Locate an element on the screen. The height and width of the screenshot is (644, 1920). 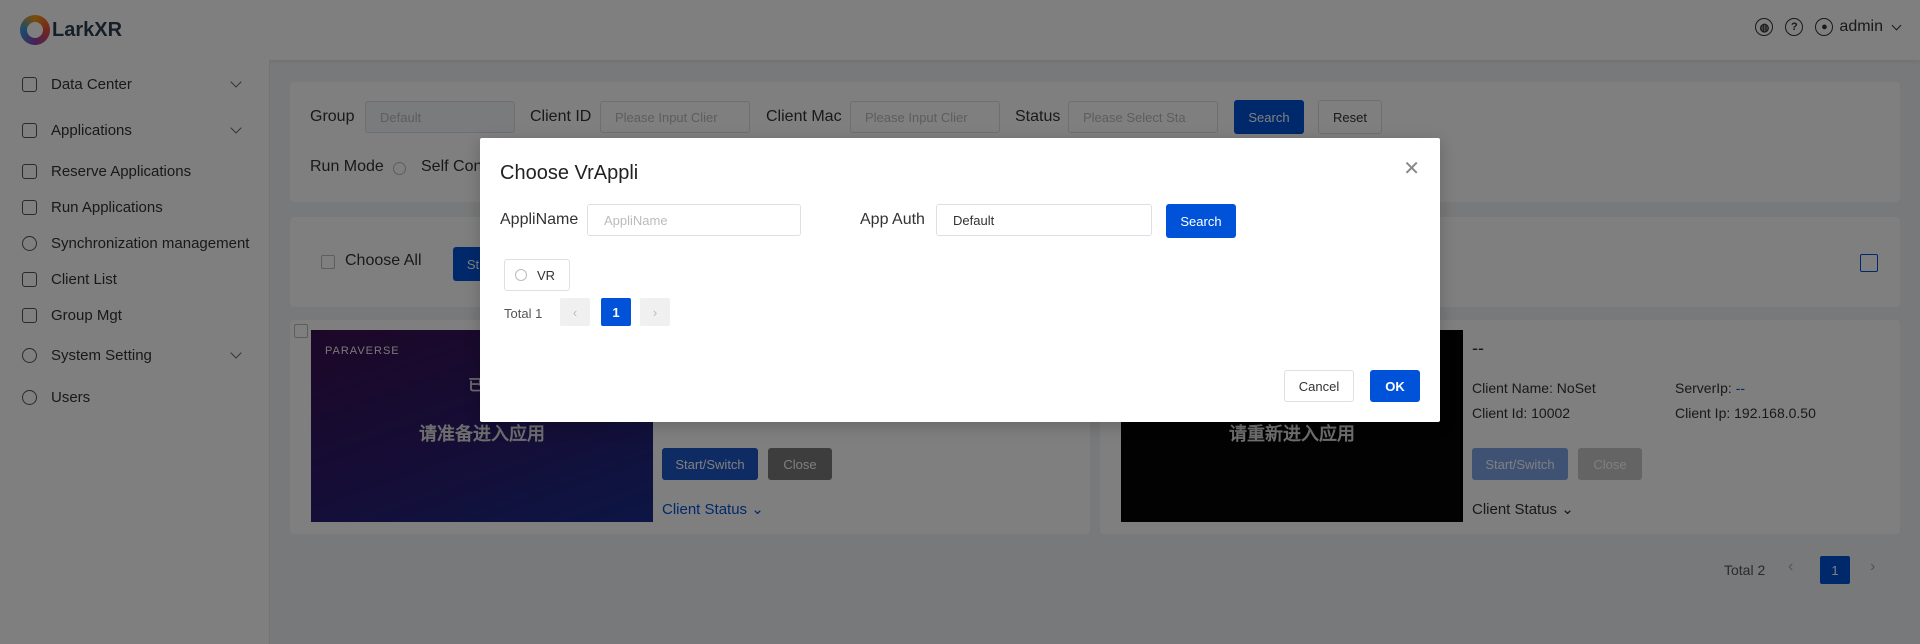
dialog-search-button: Search is located at coordinates (1201, 221).